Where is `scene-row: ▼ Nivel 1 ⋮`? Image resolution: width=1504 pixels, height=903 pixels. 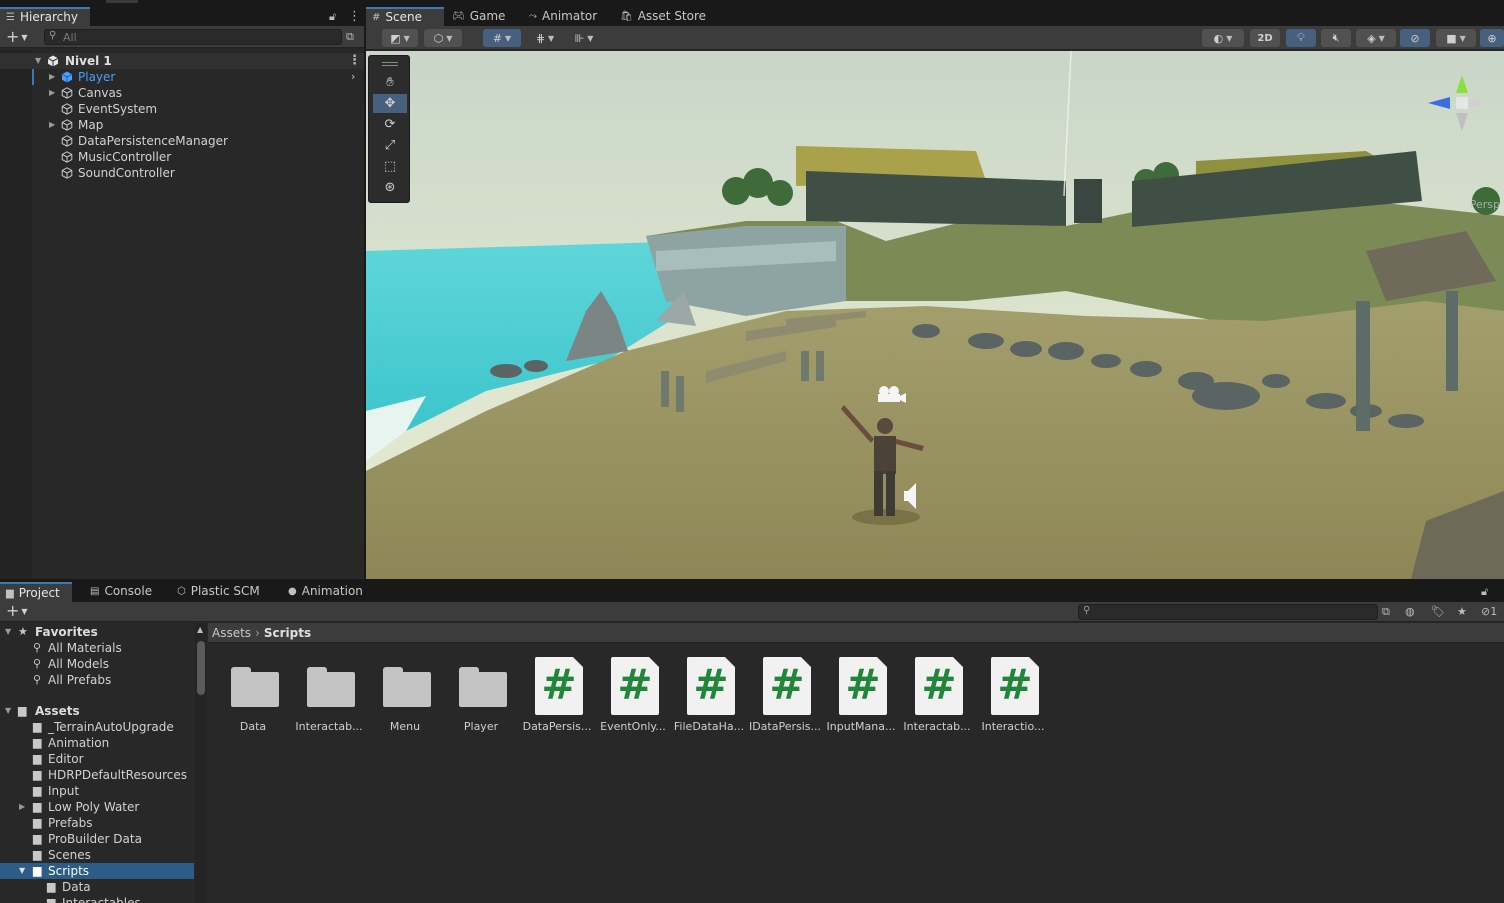 scene-row: ▼ Nivel 1 ⋮ is located at coordinates (182, 61).